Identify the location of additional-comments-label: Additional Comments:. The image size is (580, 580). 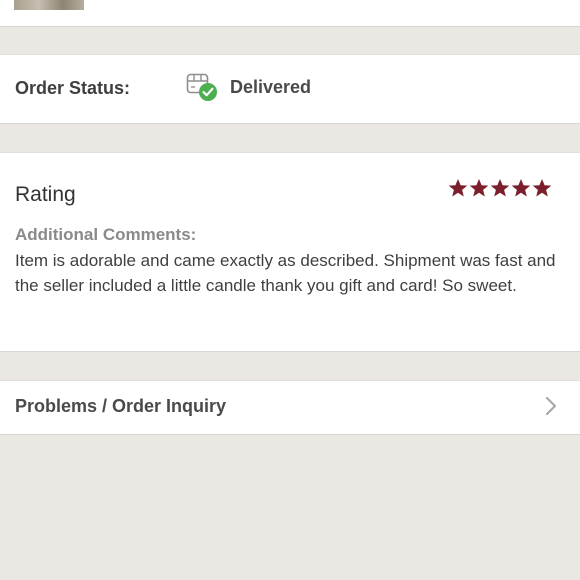
(106, 234).